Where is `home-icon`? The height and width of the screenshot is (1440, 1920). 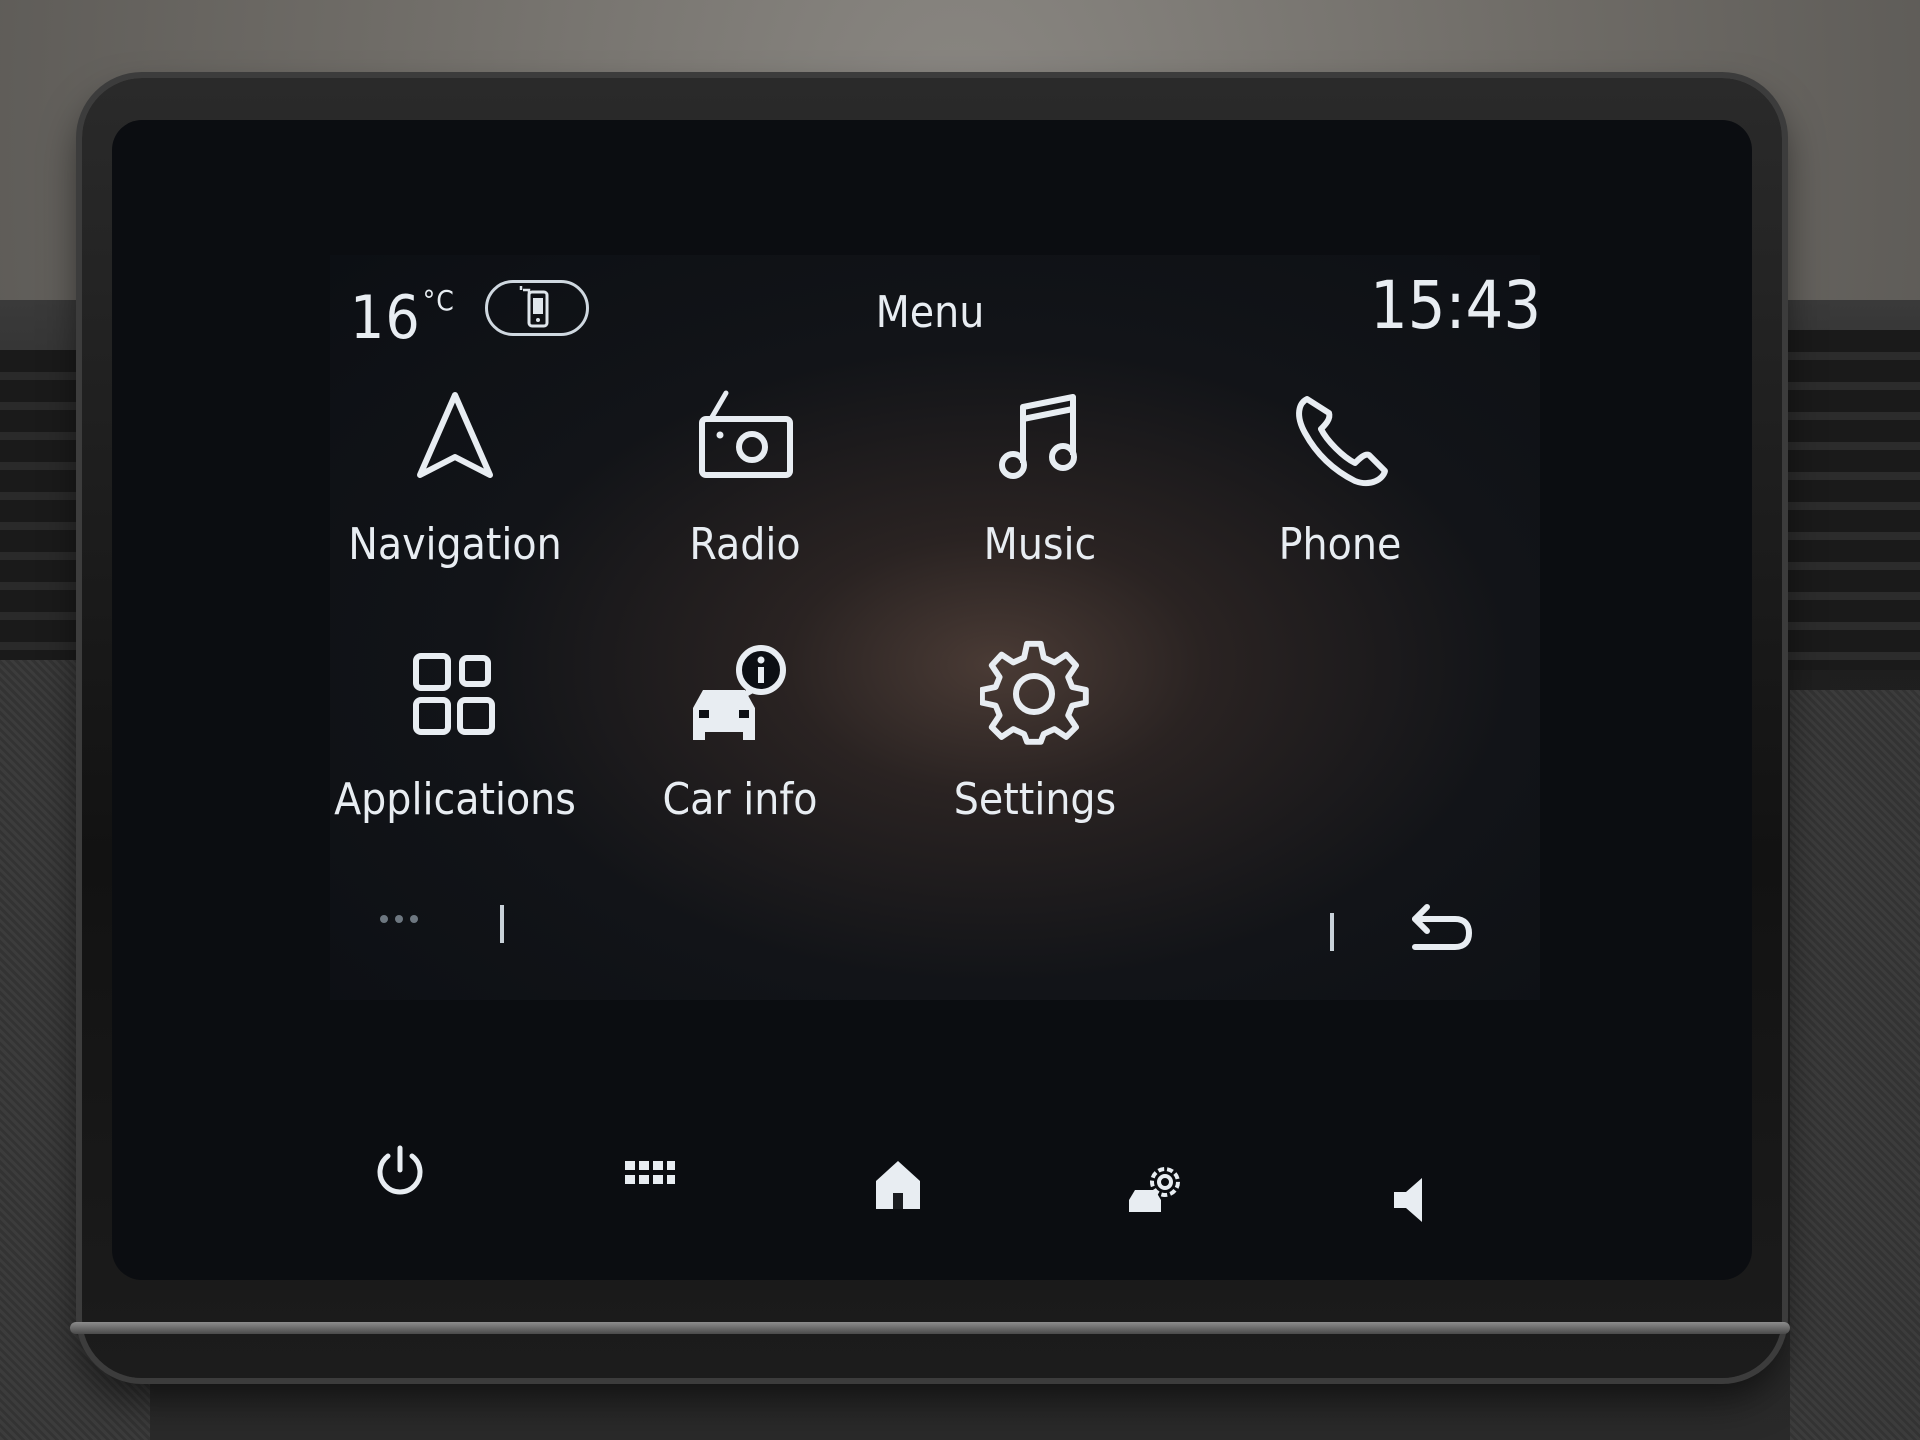
home-icon is located at coordinates (898, 1185).